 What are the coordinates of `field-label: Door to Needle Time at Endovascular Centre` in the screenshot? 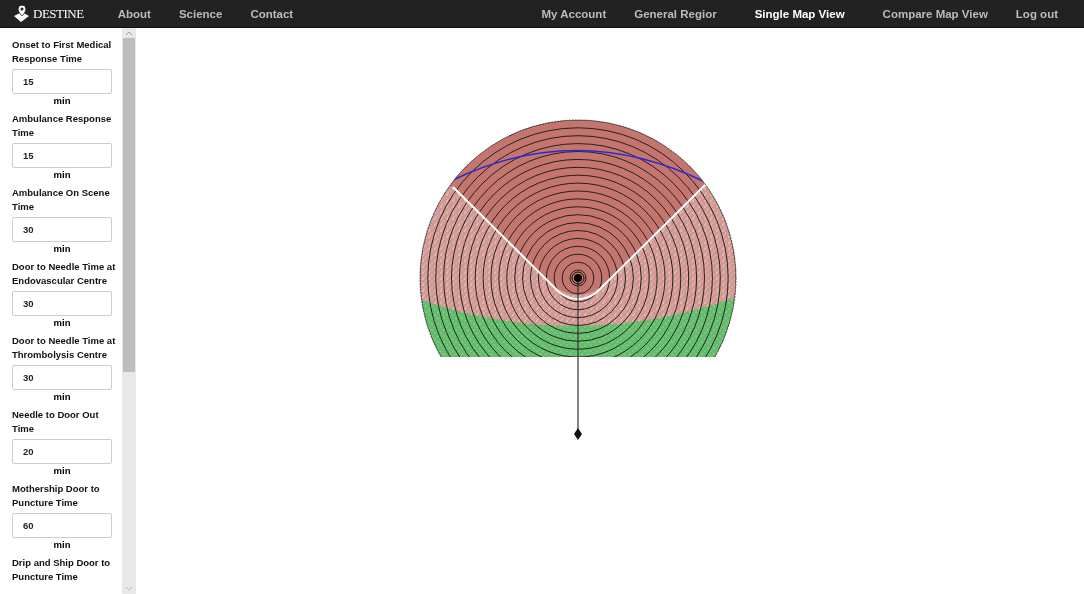 It's located at (64, 274).